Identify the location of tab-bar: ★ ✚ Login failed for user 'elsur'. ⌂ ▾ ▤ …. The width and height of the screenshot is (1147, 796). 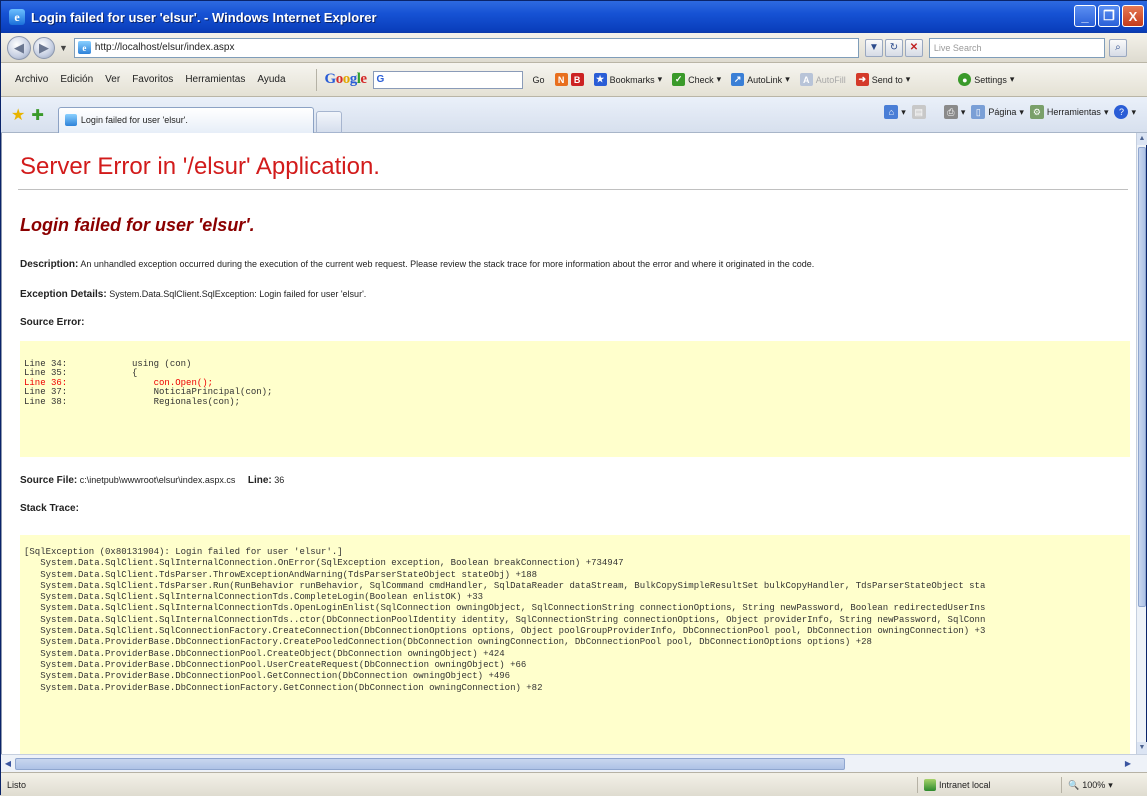
(574, 115).